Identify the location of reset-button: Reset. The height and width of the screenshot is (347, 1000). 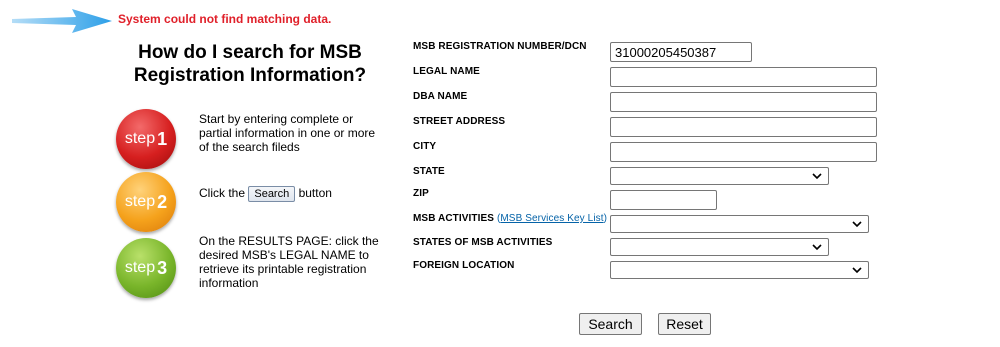
(684, 324).